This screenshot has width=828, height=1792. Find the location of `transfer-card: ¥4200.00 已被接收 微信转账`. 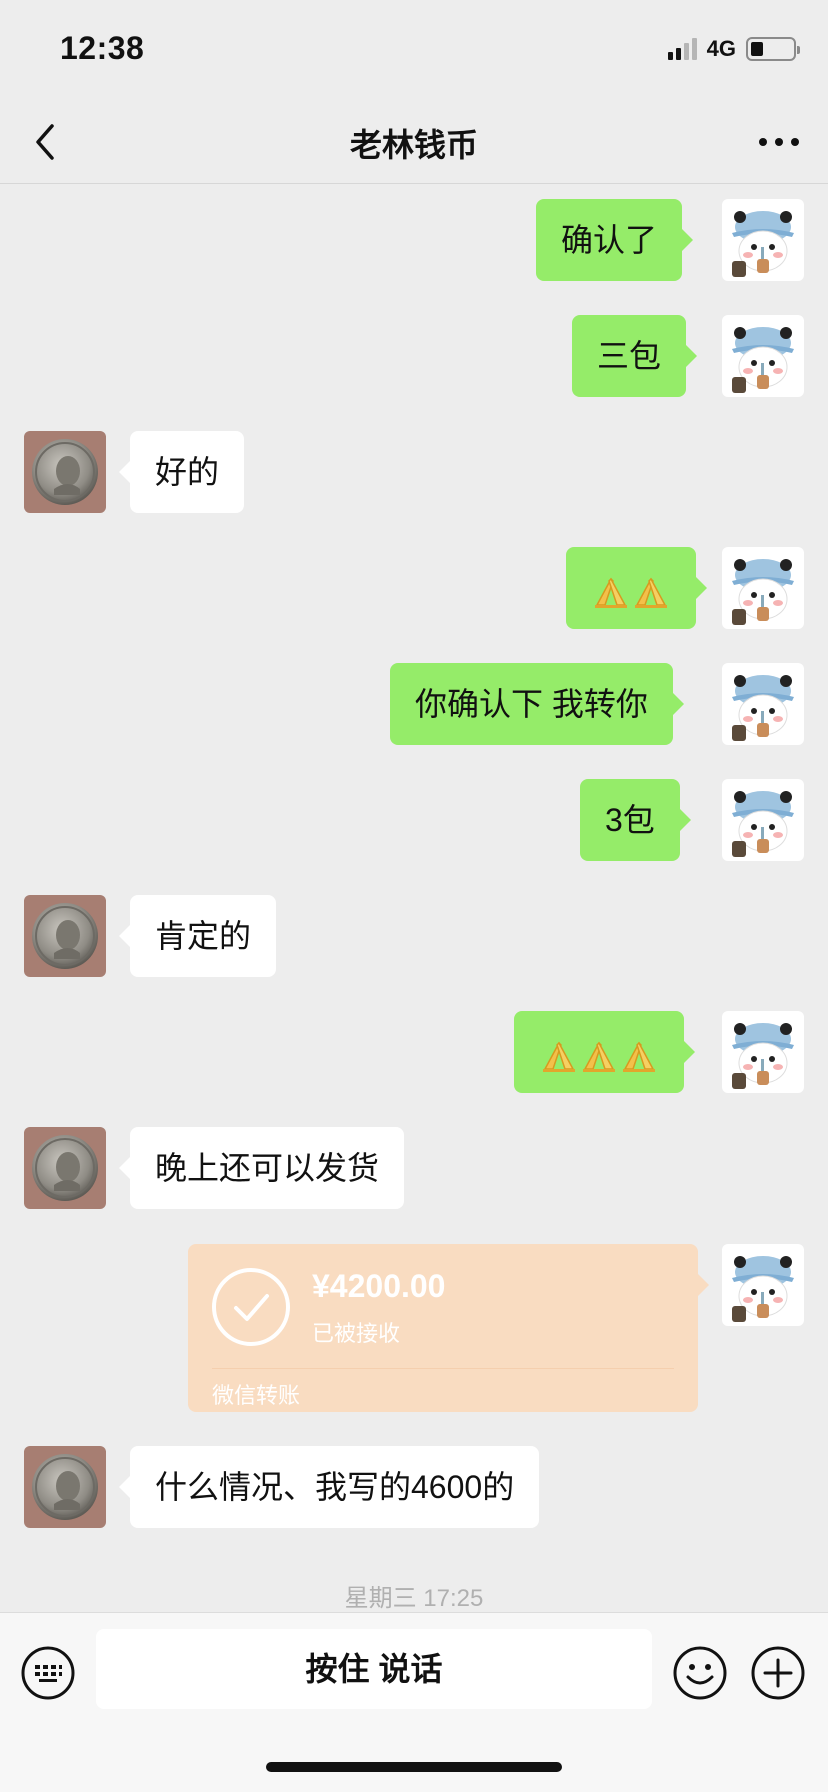

transfer-card: ¥4200.00 已被接收 微信转账 is located at coordinates (448, 1328).